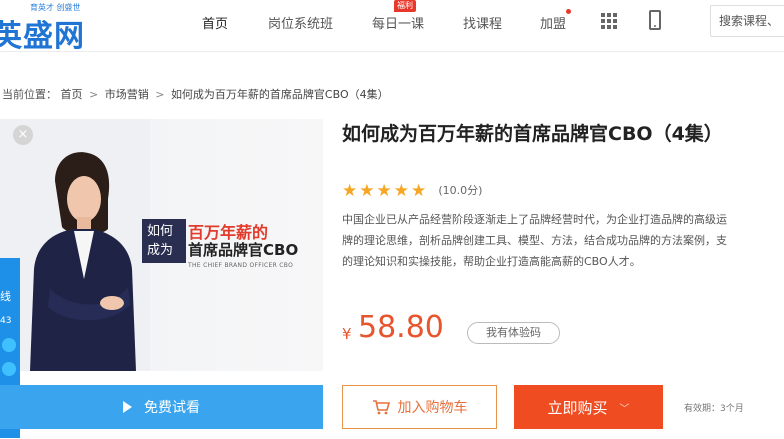 The width and height of the screenshot is (784, 439). What do you see at coordinates (127, 94) in the screenshot?
I see `breadcrumb-marketing: 市场营销` at bounding box center [127, 94].